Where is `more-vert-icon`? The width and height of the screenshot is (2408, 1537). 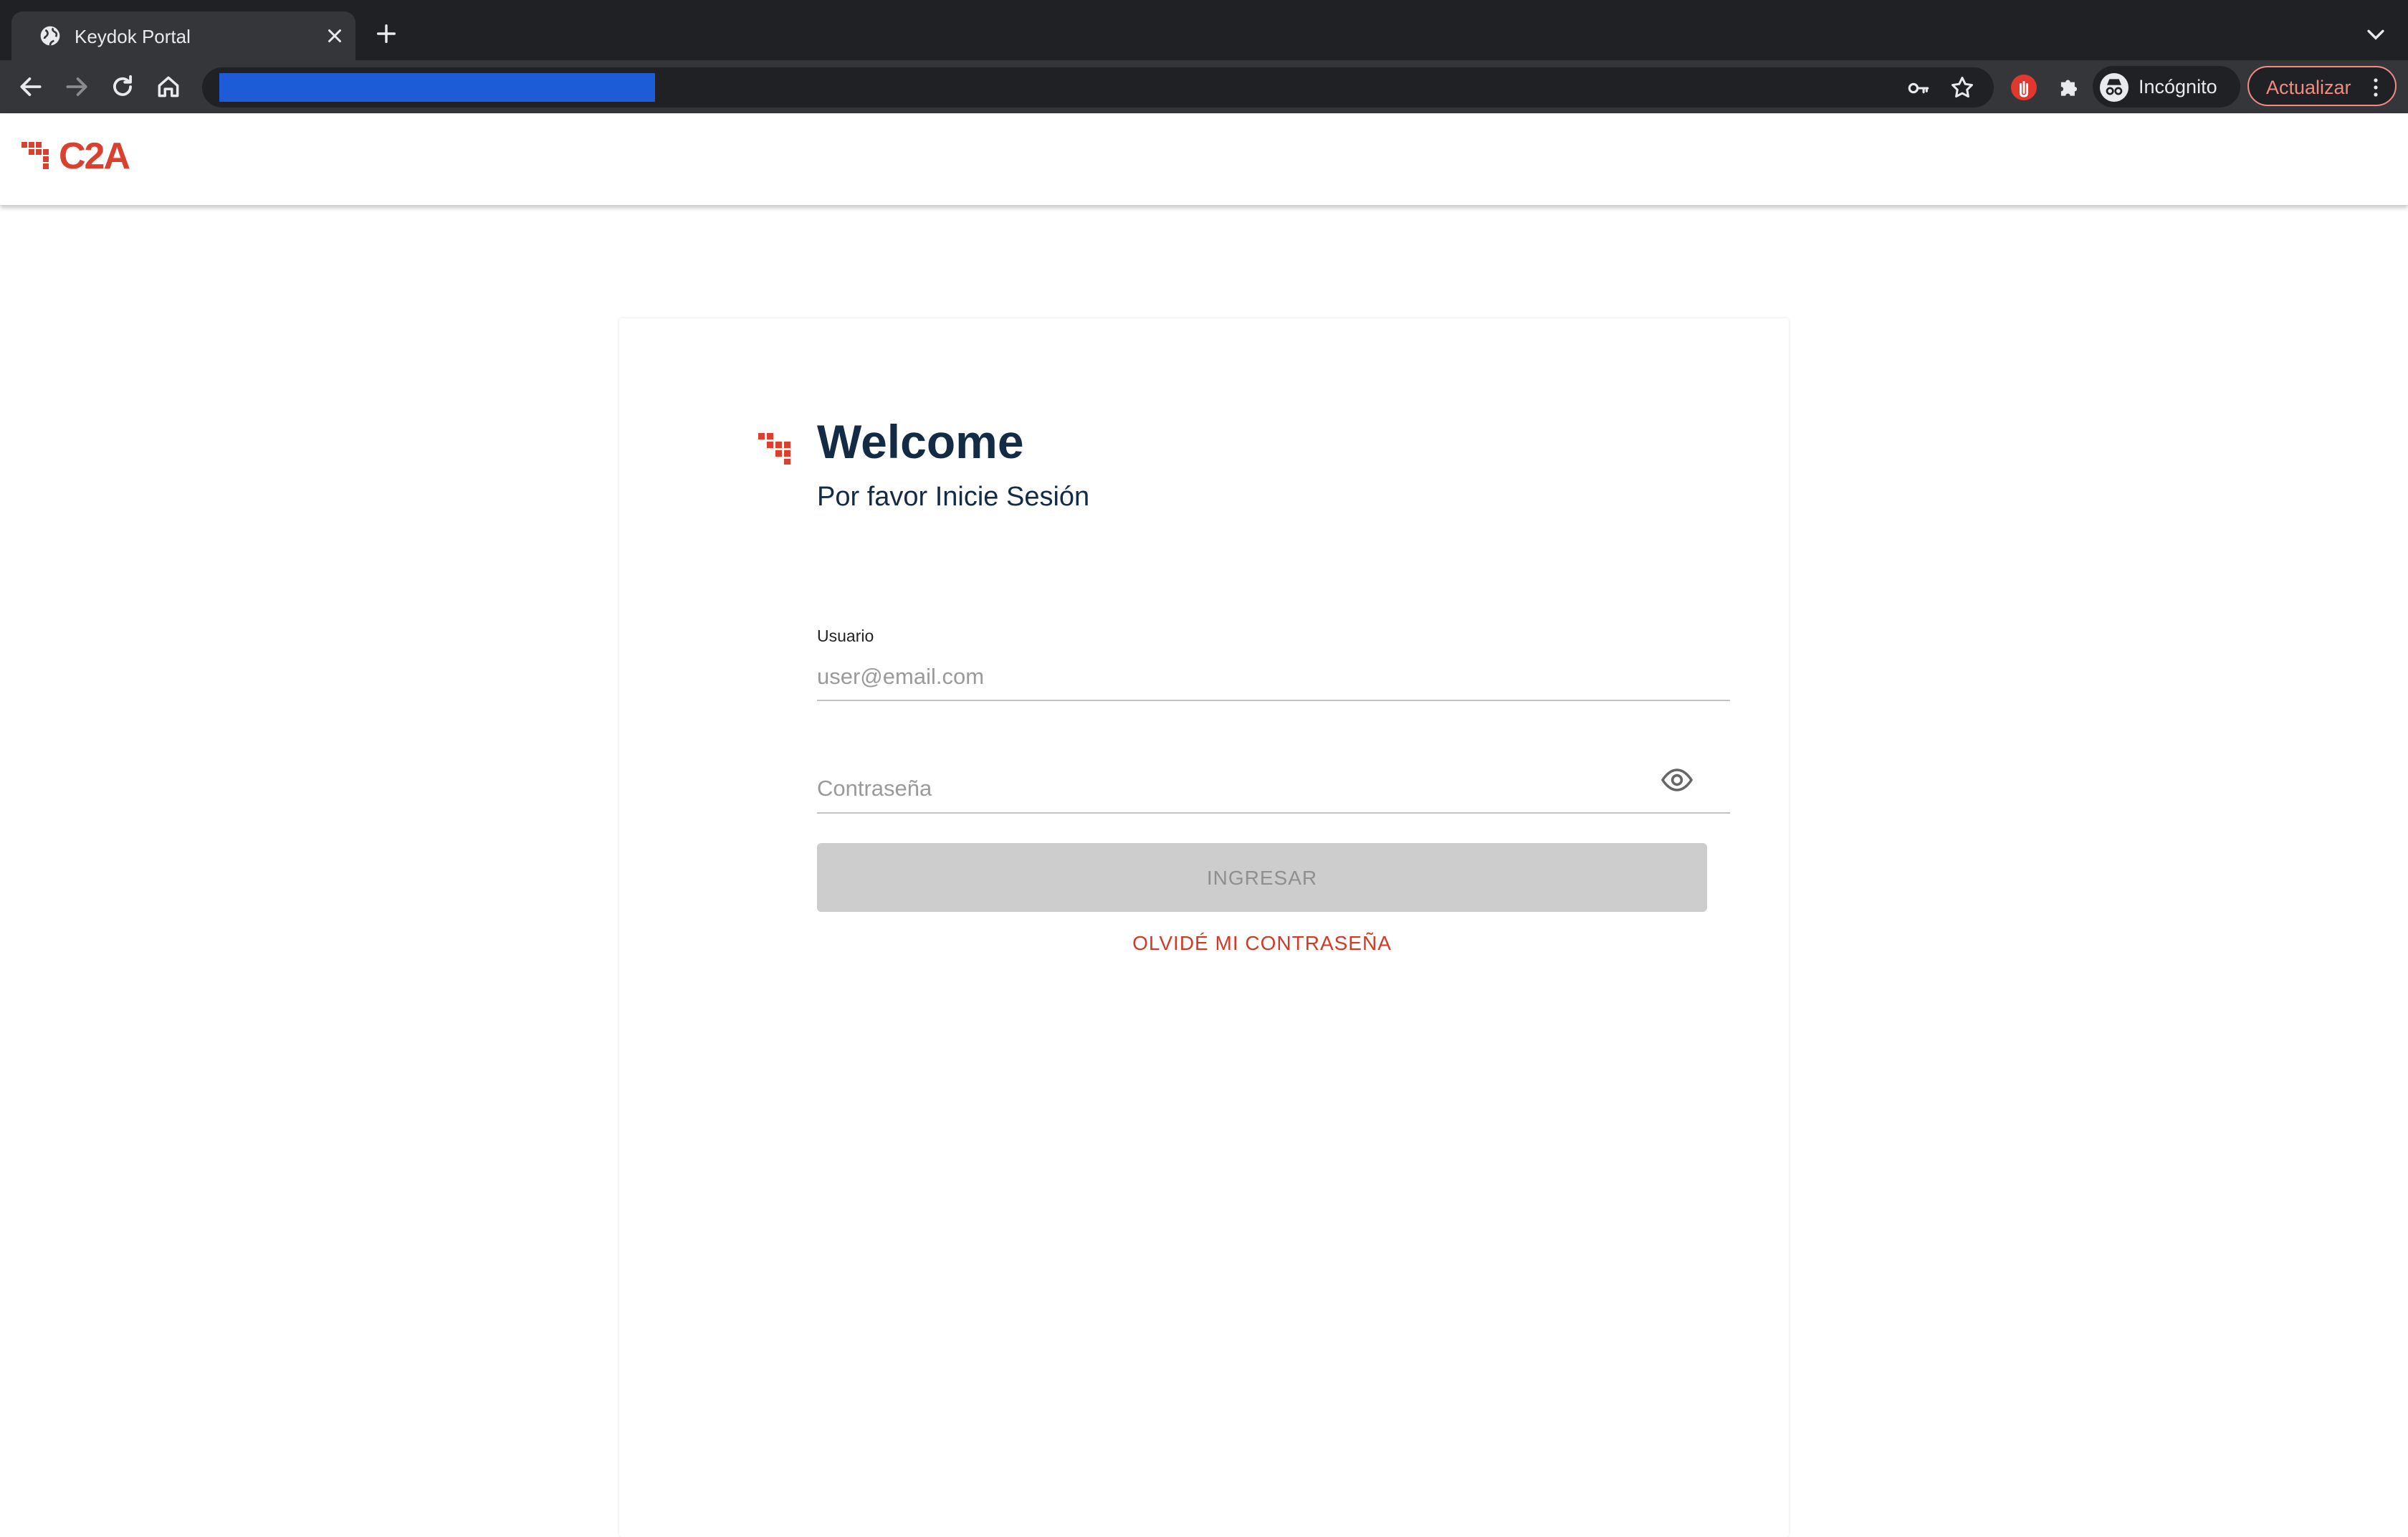 more-vert-icon is located at coordinates (2376, 87).